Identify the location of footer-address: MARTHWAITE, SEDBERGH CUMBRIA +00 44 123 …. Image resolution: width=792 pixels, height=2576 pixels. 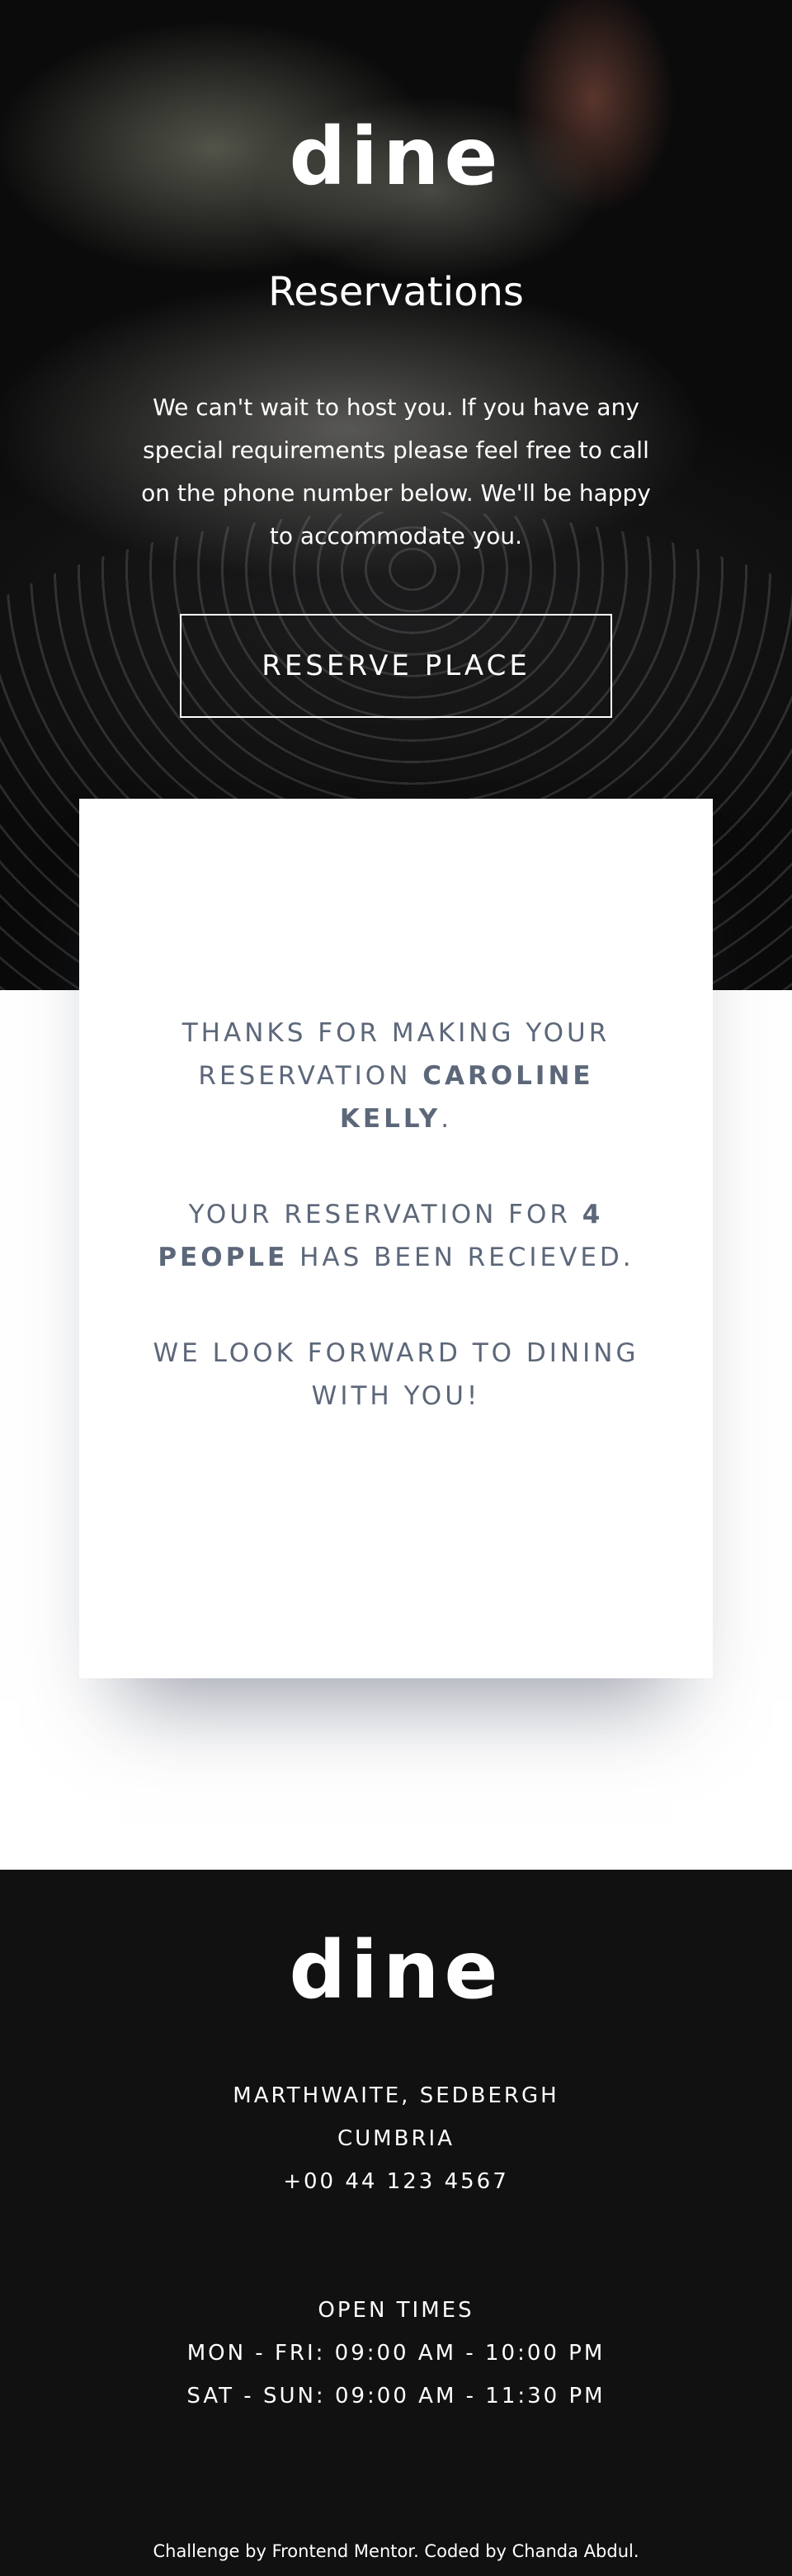
(396, 2138).